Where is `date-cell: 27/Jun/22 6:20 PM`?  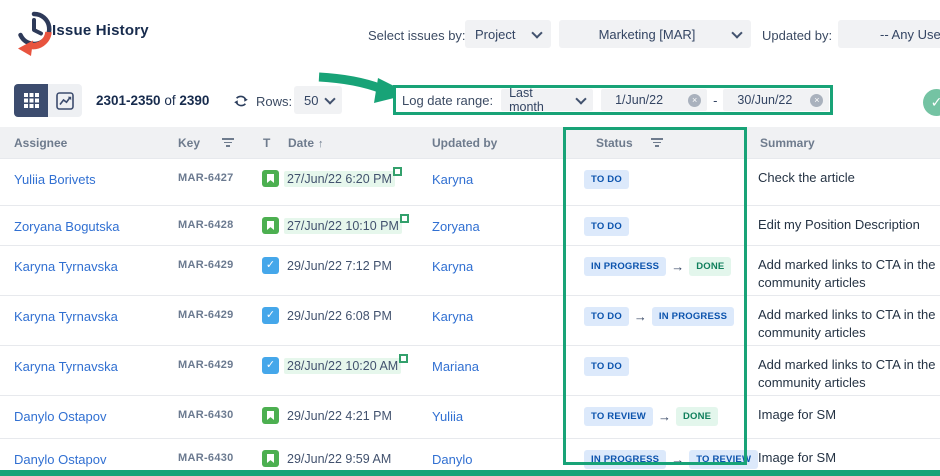 date-cell: 27/Jun/22 6:20 PM is located at coordinates (354, 173).